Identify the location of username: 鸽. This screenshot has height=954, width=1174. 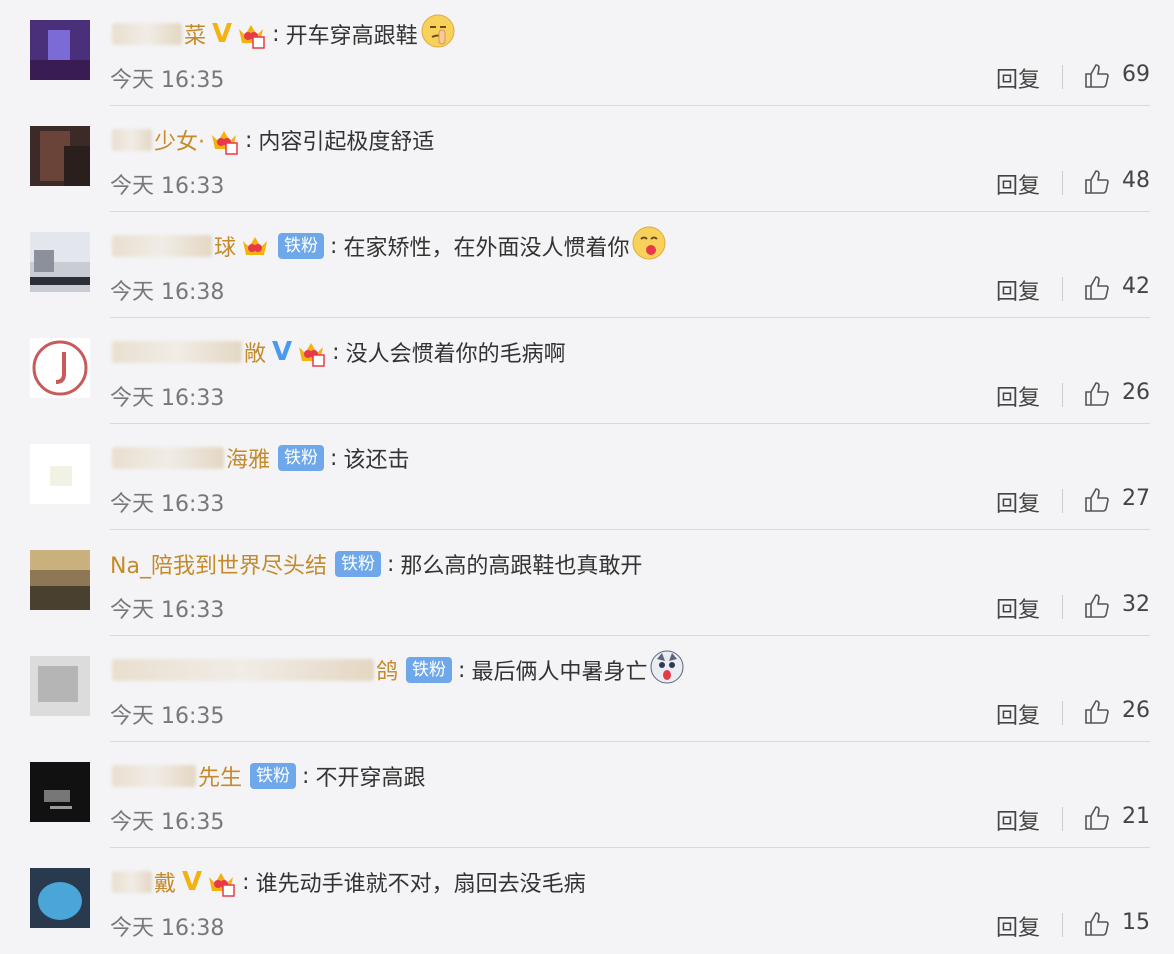
(387, 670).